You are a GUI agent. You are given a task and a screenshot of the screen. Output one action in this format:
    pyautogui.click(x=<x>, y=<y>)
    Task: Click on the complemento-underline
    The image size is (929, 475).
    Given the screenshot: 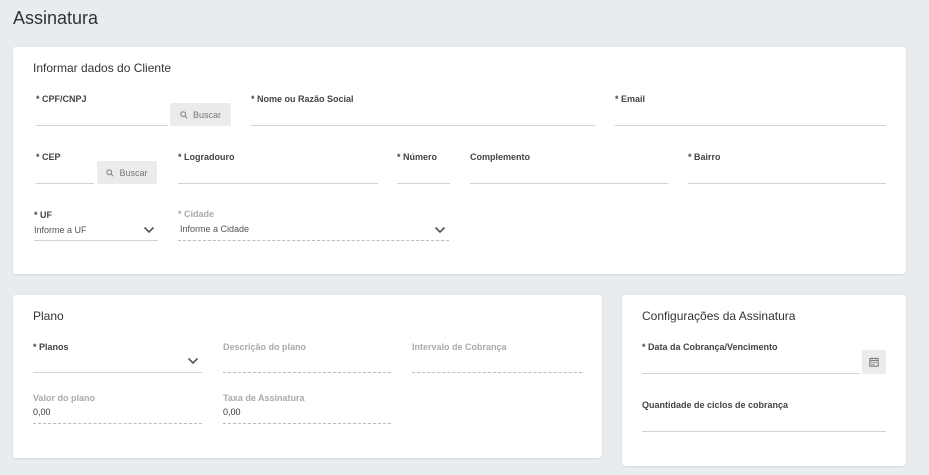 What is the action you would take?
    pyautogui.click(x=569, y=183)
    